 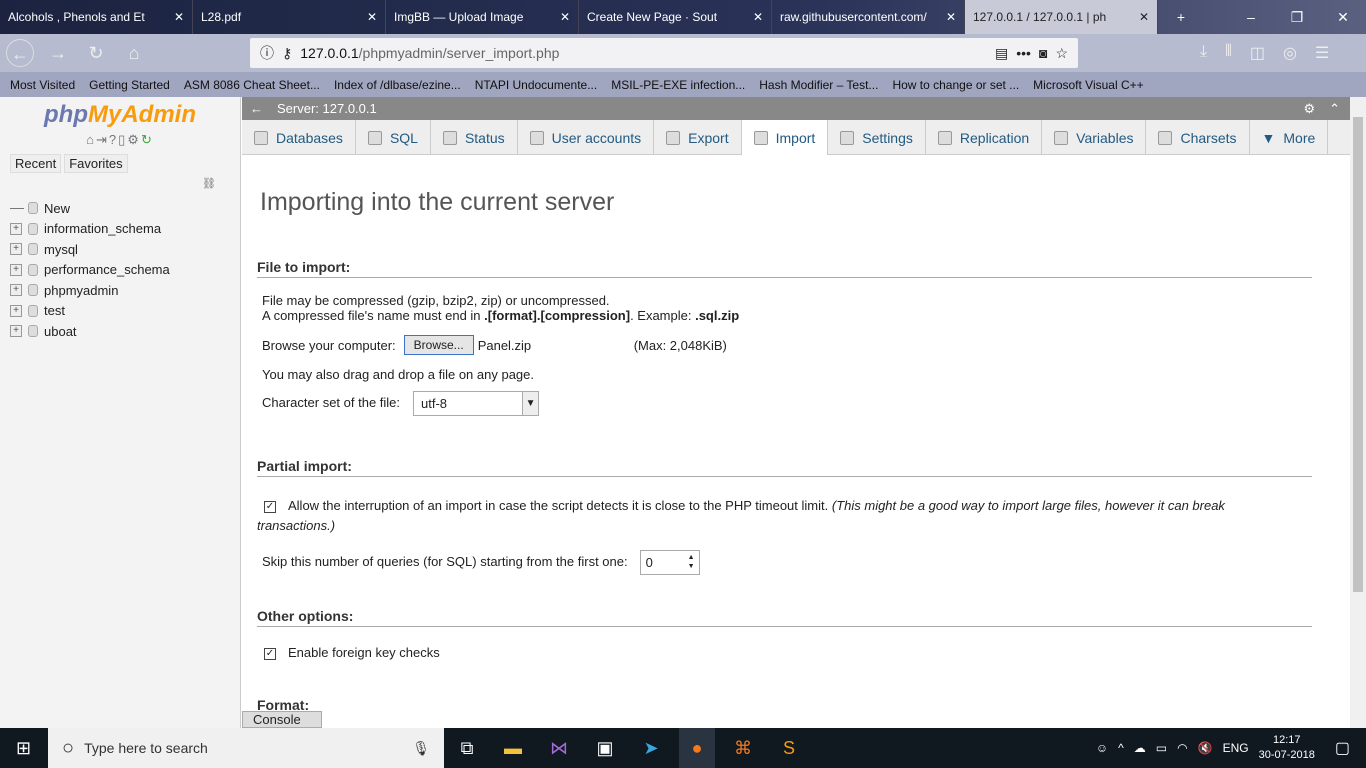 I want to click on tab-user-accounts: User accounts, so click(x=586, y=137).